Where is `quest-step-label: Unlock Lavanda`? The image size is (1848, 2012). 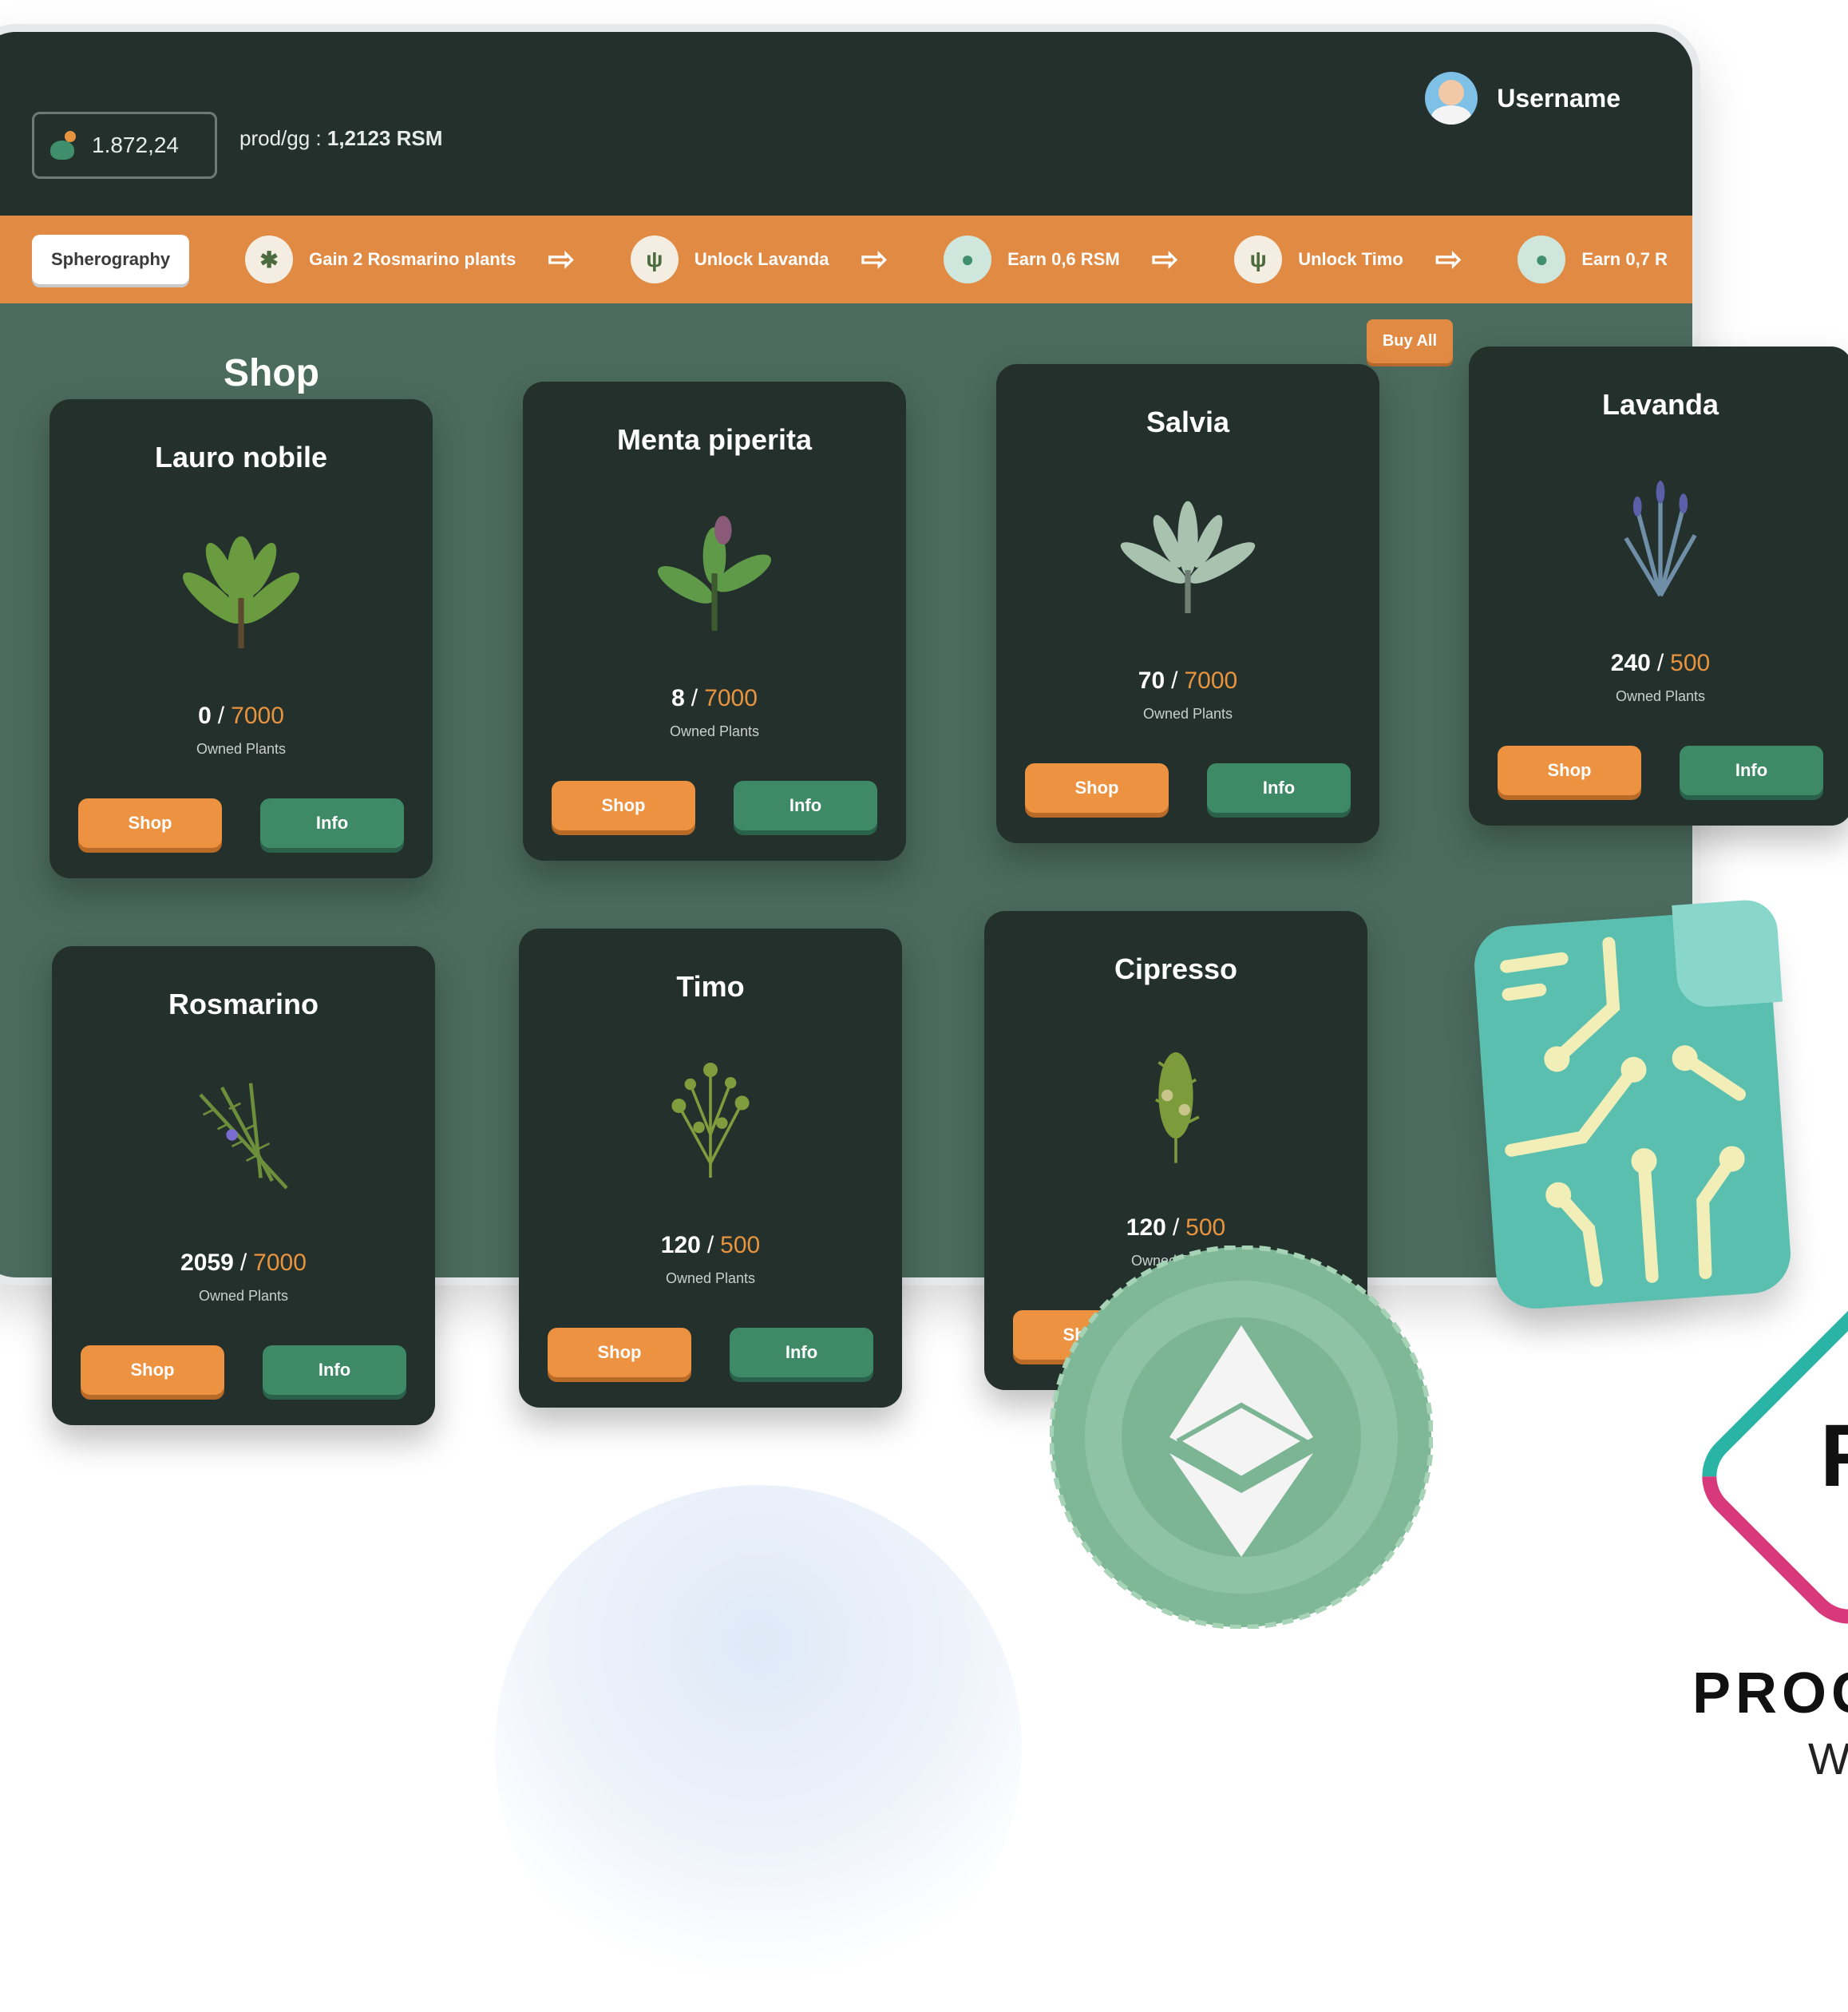
quest-step-label: Unlock Lavanda is located at coordinates (761, 259).